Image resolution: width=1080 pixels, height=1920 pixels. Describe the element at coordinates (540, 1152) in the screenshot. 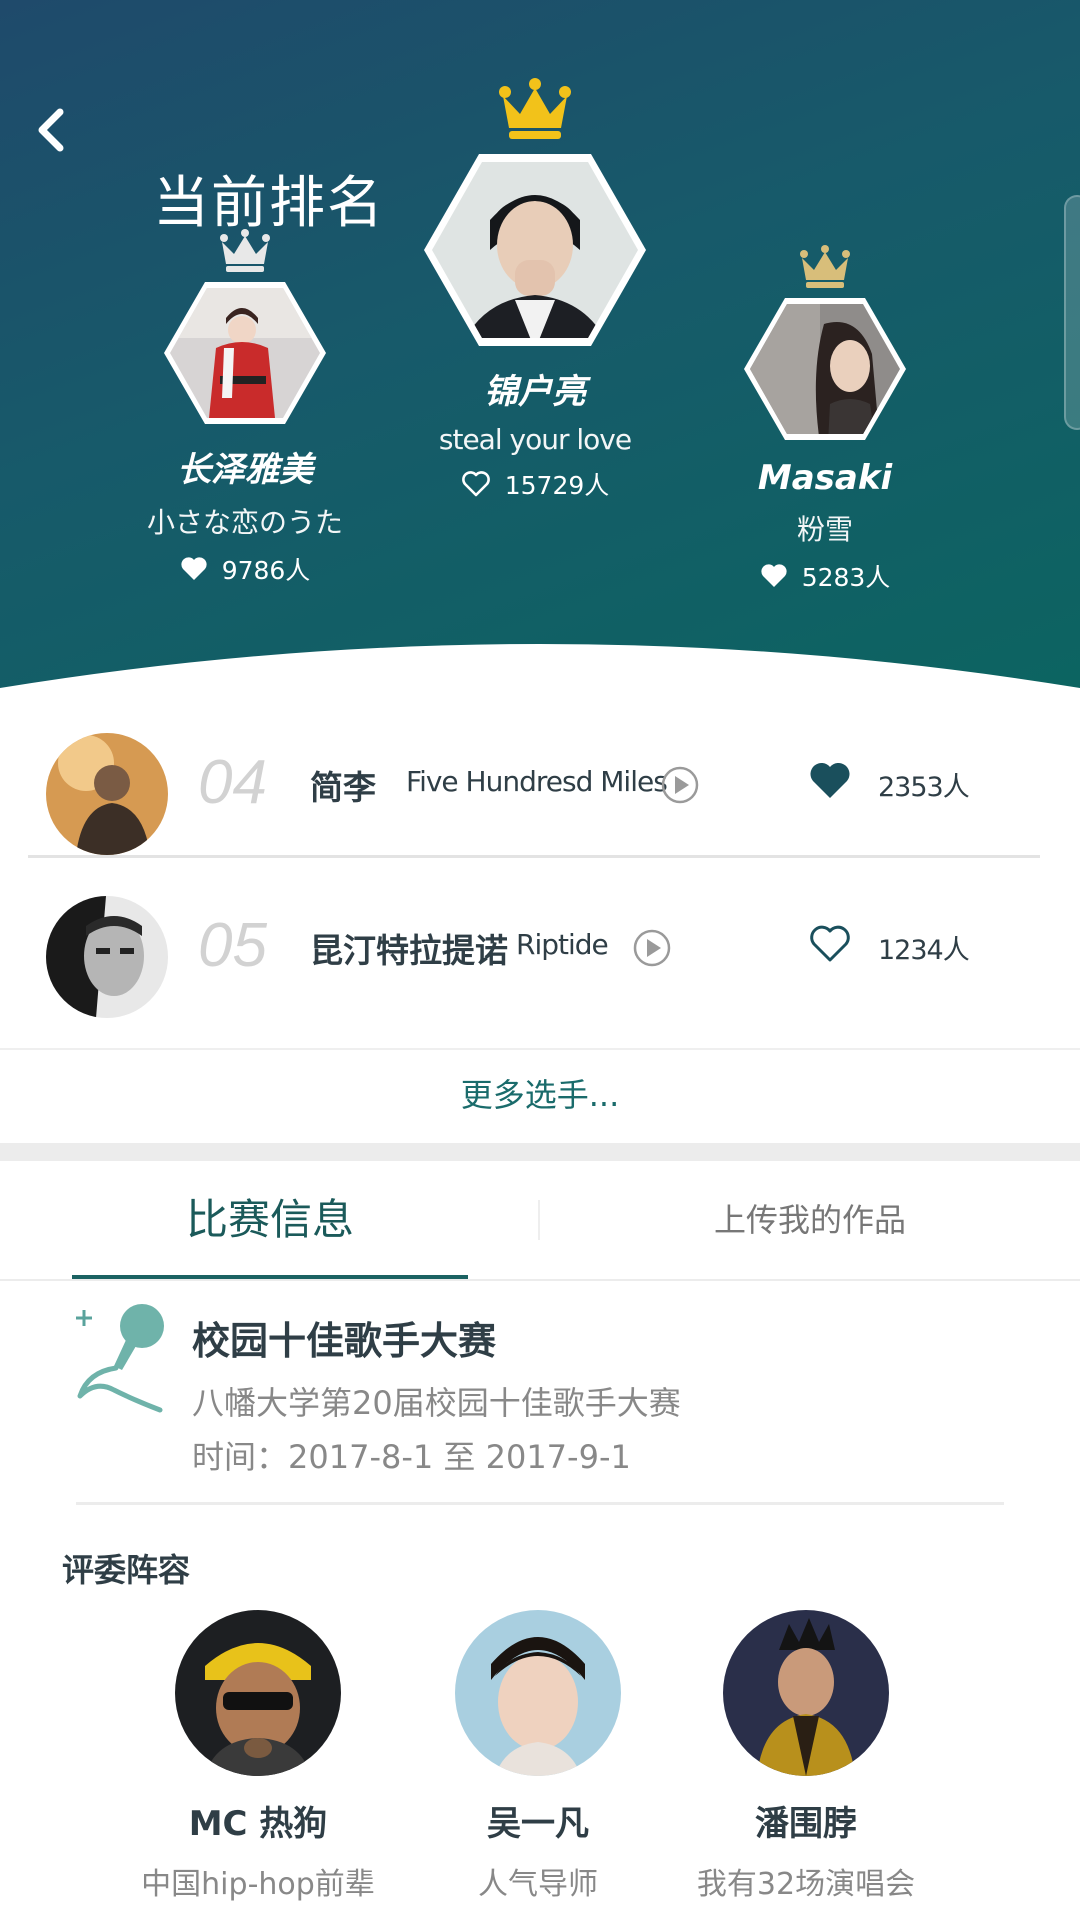

I see `section-divider` at that location.